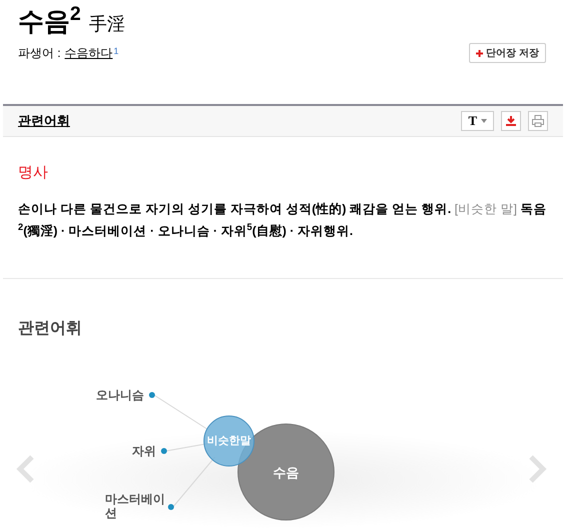 The width and height of the screenshot is (566, 529). Describe the element at coordinates (484, 121) in the screenshot. I see `caret-icon` at that location.